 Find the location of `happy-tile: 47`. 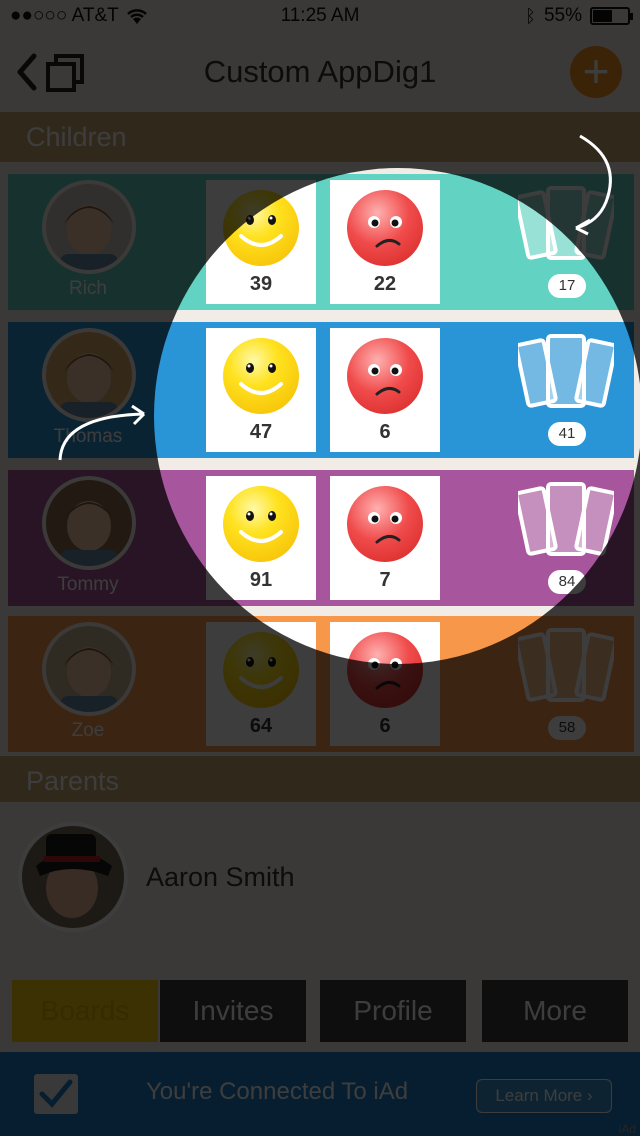

happy-tile: 47 is located at coordinates (261, 390).